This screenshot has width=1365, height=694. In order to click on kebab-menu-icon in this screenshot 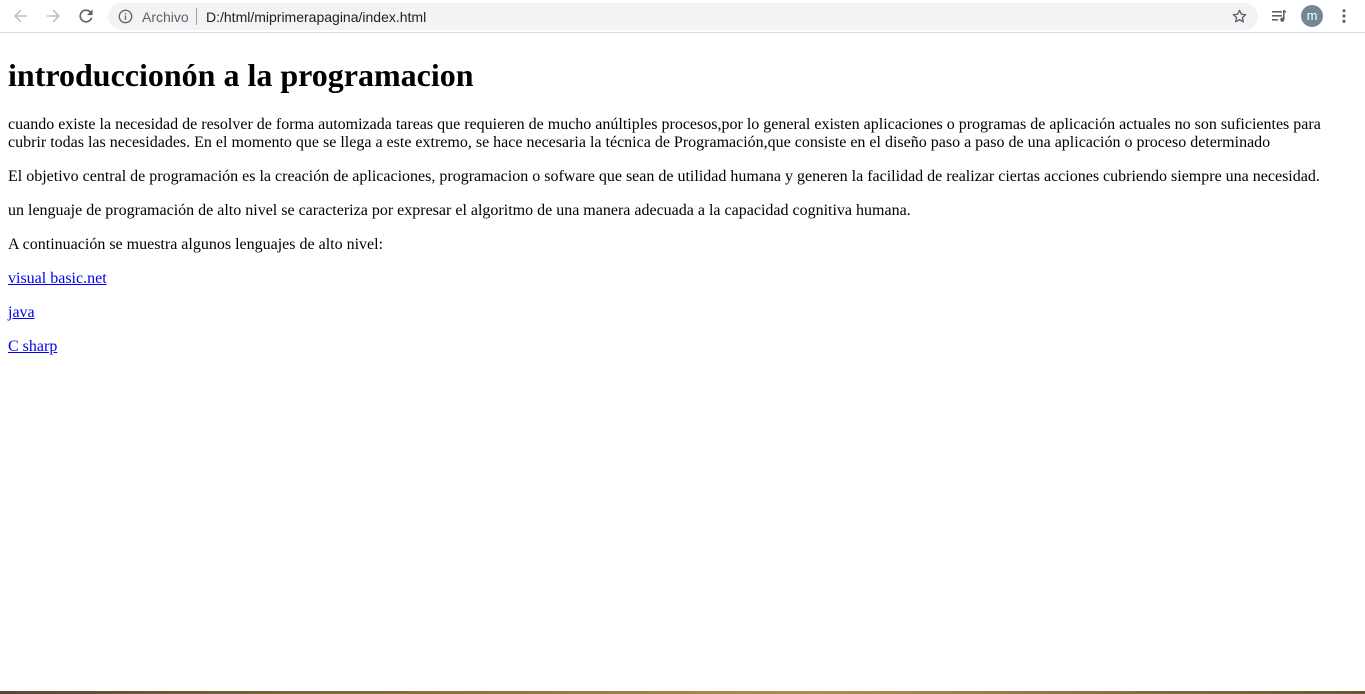, I will do `click(1344, 16)`.